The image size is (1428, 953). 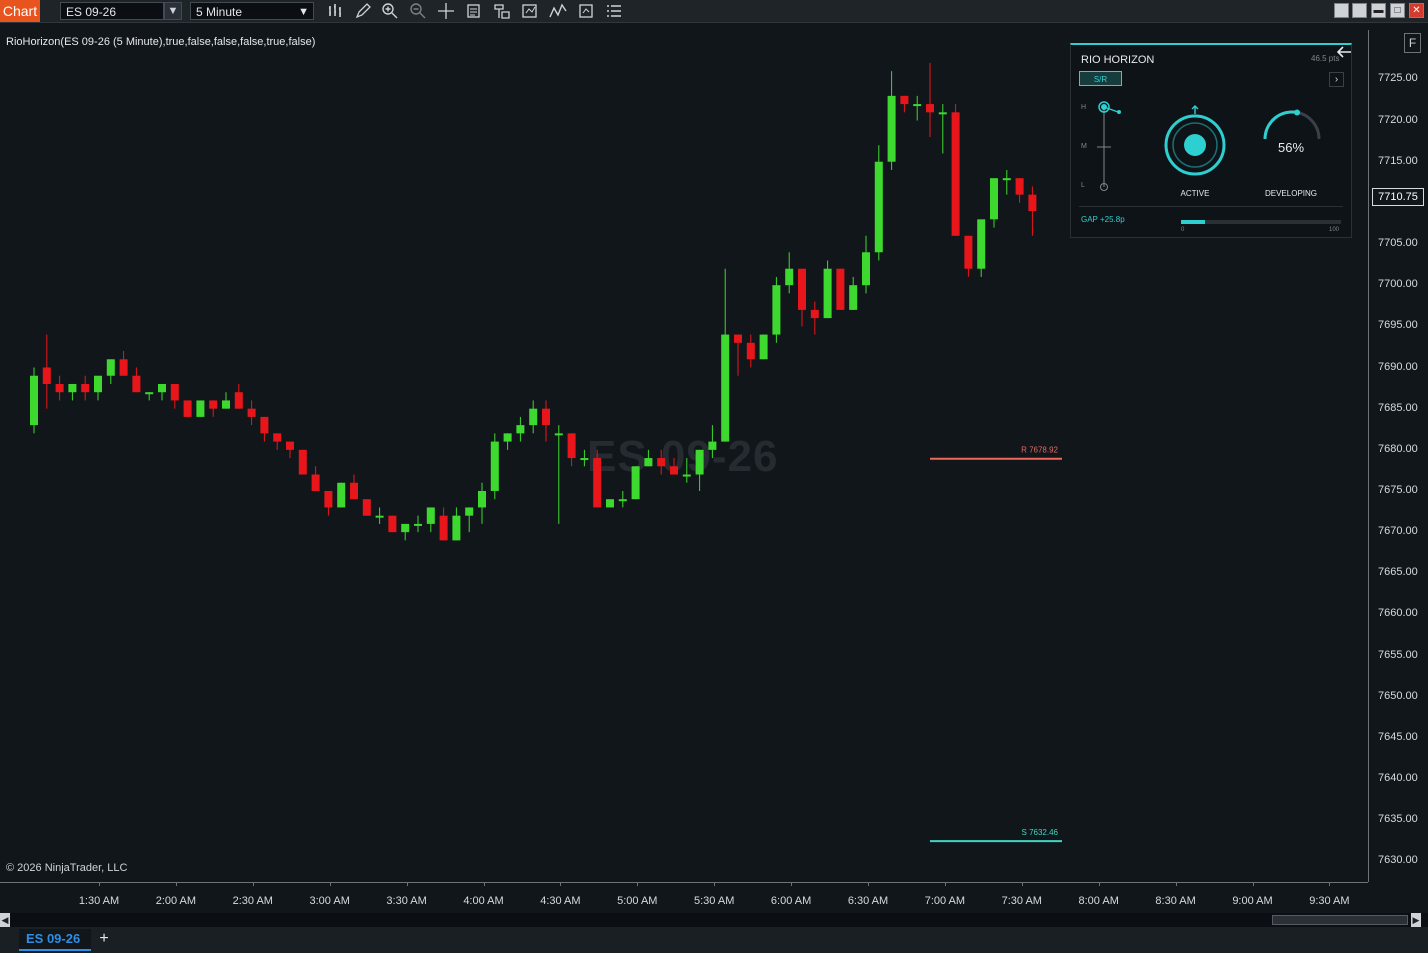 What do you see at coordinates (1297, 112) in the screenshot?
I see `gauge-knob` at bounding box center [1297, 112].